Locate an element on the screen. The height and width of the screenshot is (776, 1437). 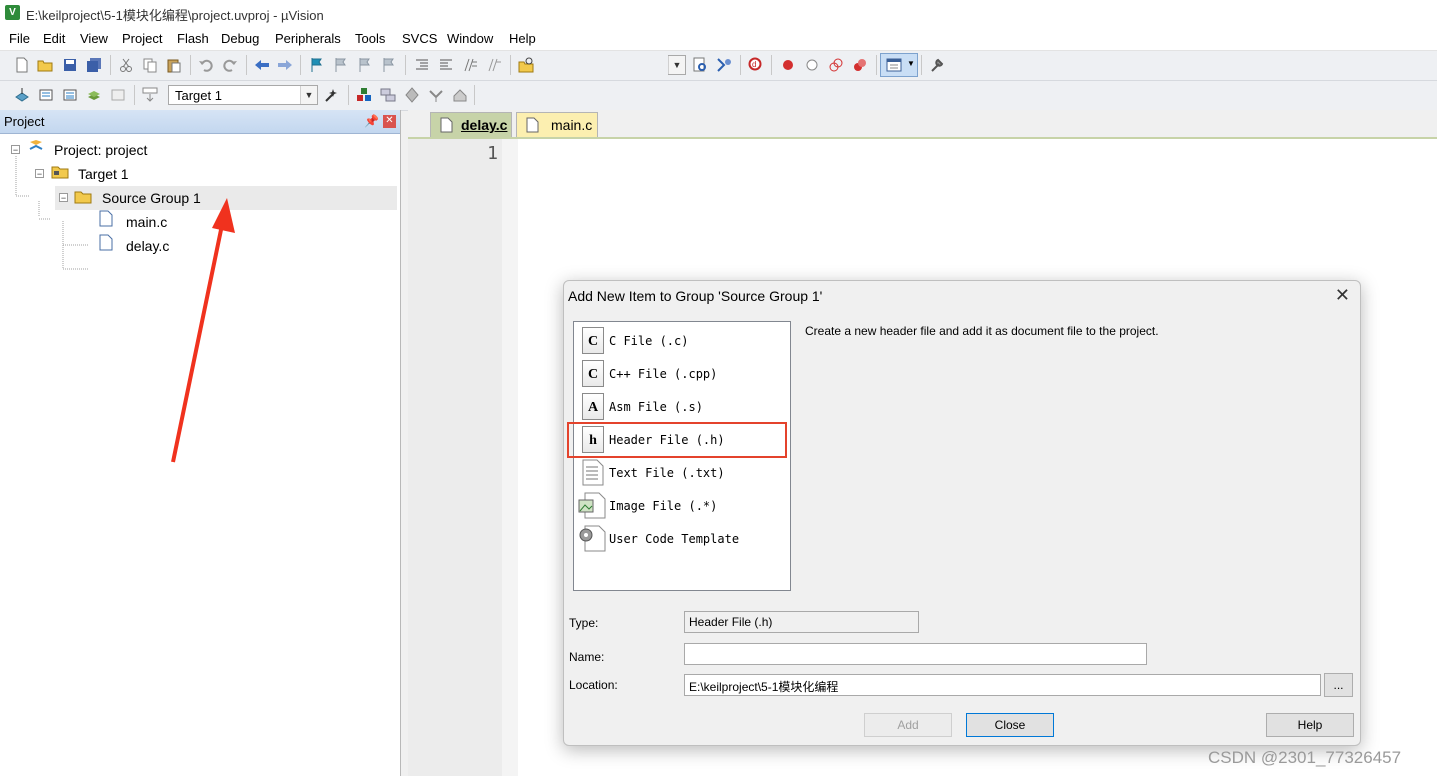
menu-debug: Debug is located at coordinates (240, 38).